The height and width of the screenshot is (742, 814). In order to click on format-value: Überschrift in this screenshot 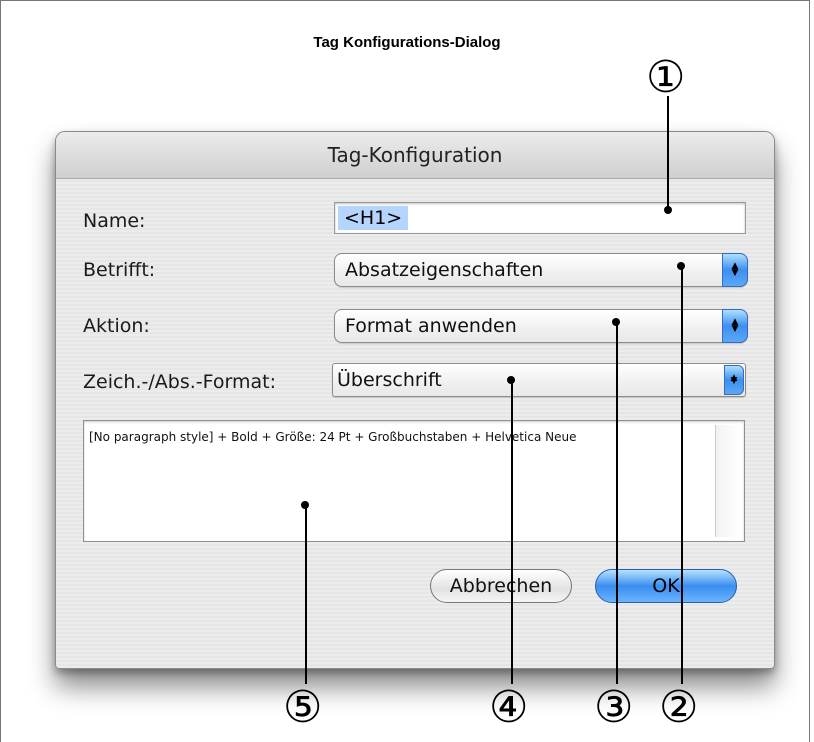, I will do `click(389, 380)`.